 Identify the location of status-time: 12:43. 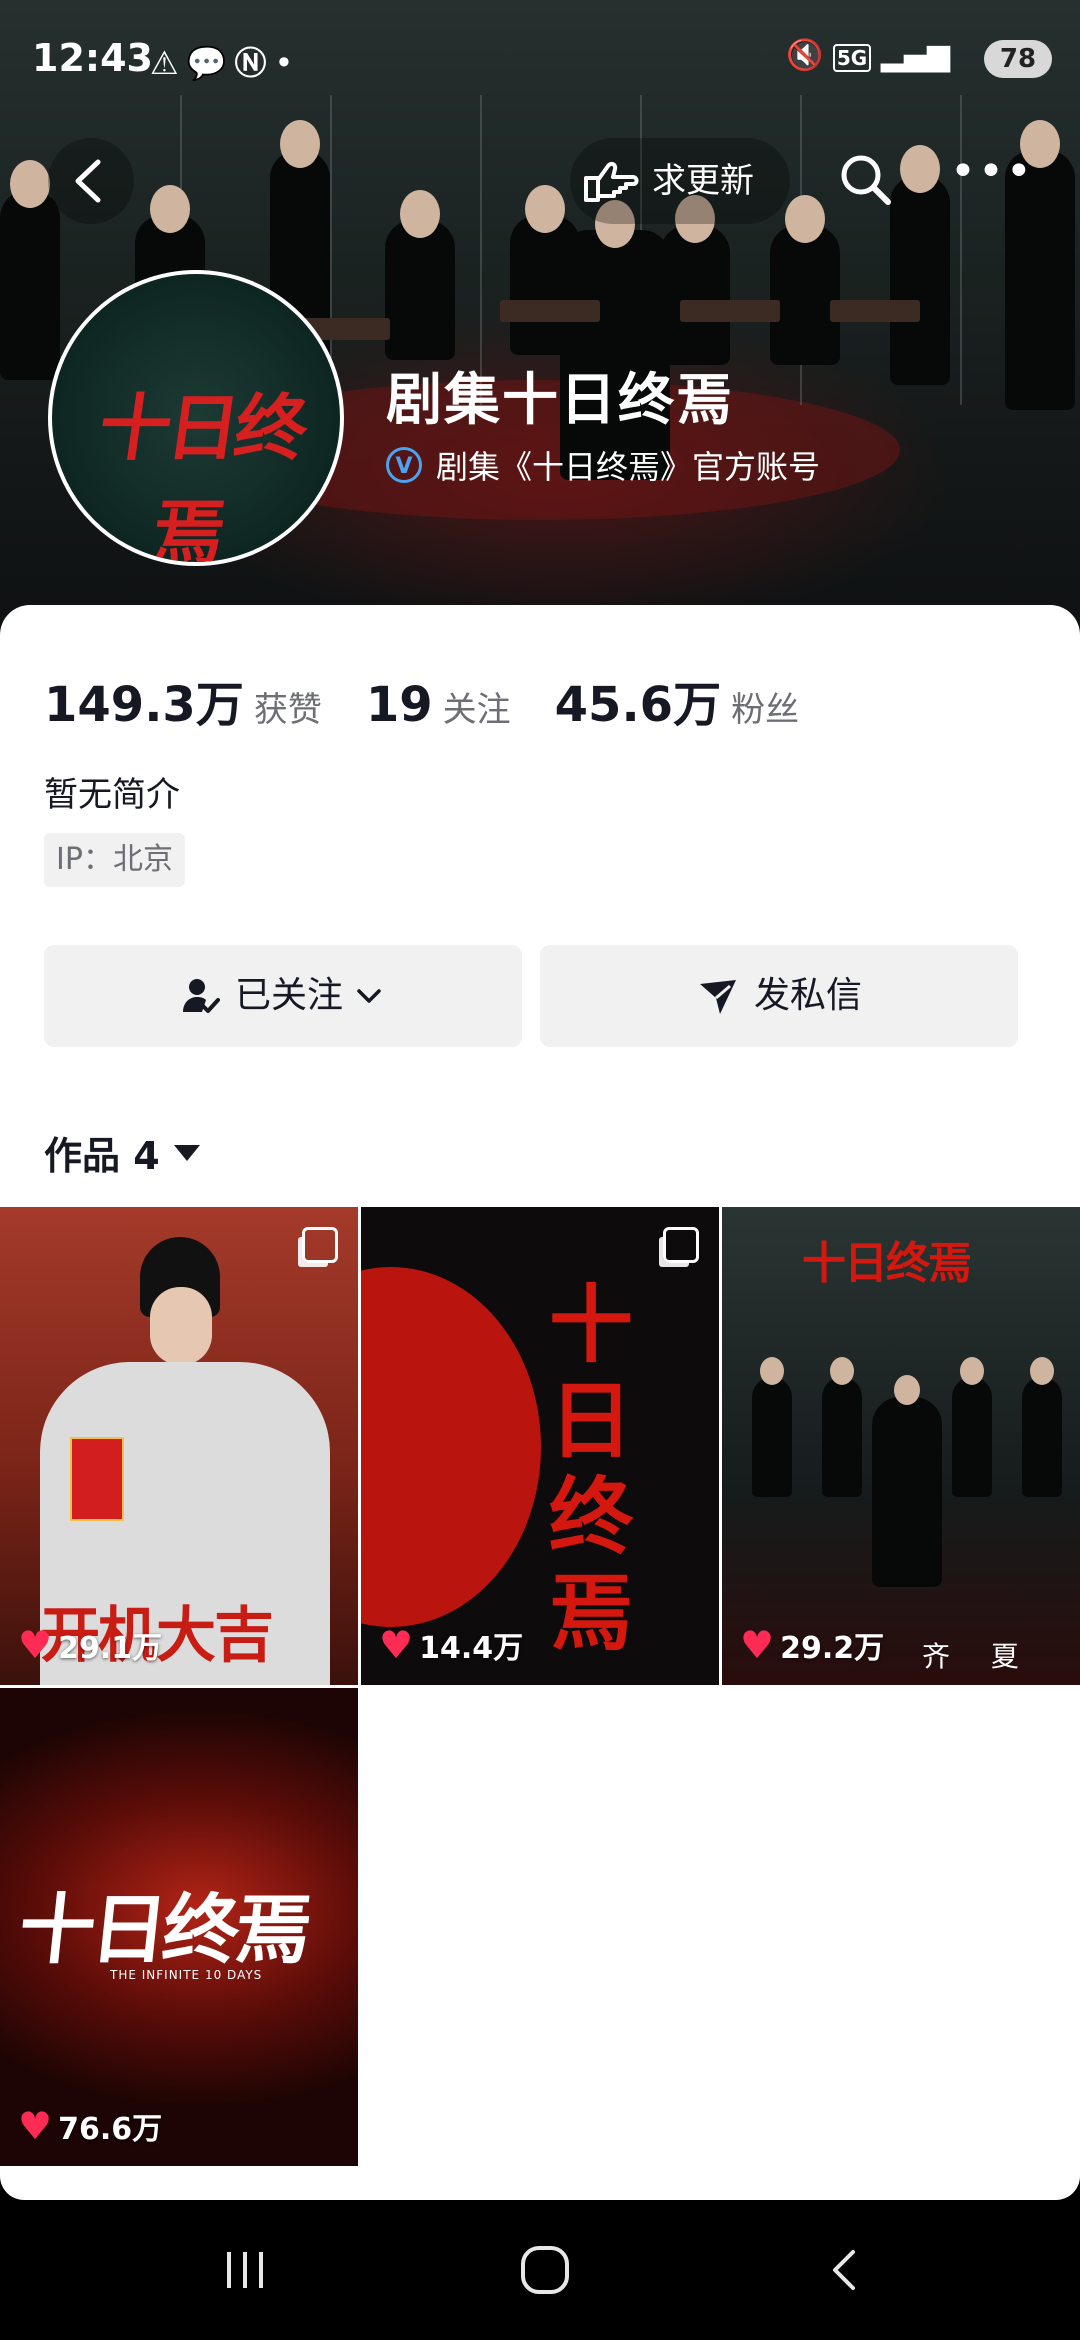
(92, 58).